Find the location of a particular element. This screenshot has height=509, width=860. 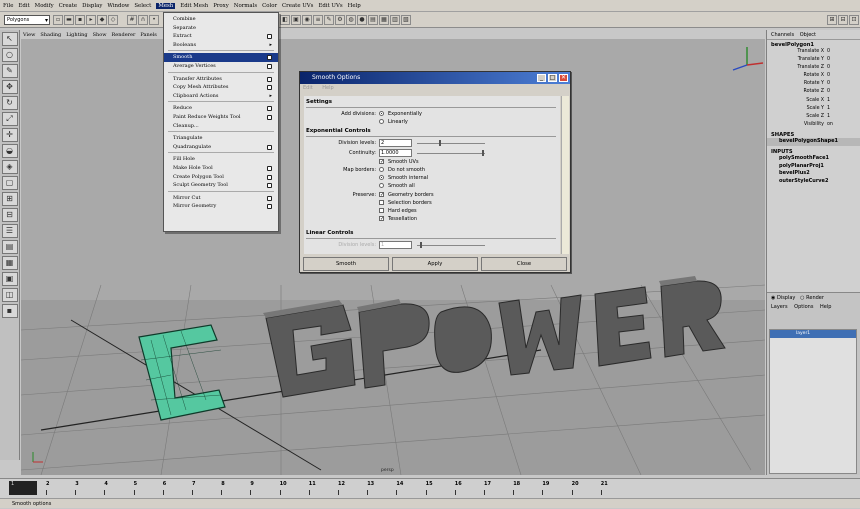

attribute-editor-icon: ✎ is located at coordinates (329, 19).